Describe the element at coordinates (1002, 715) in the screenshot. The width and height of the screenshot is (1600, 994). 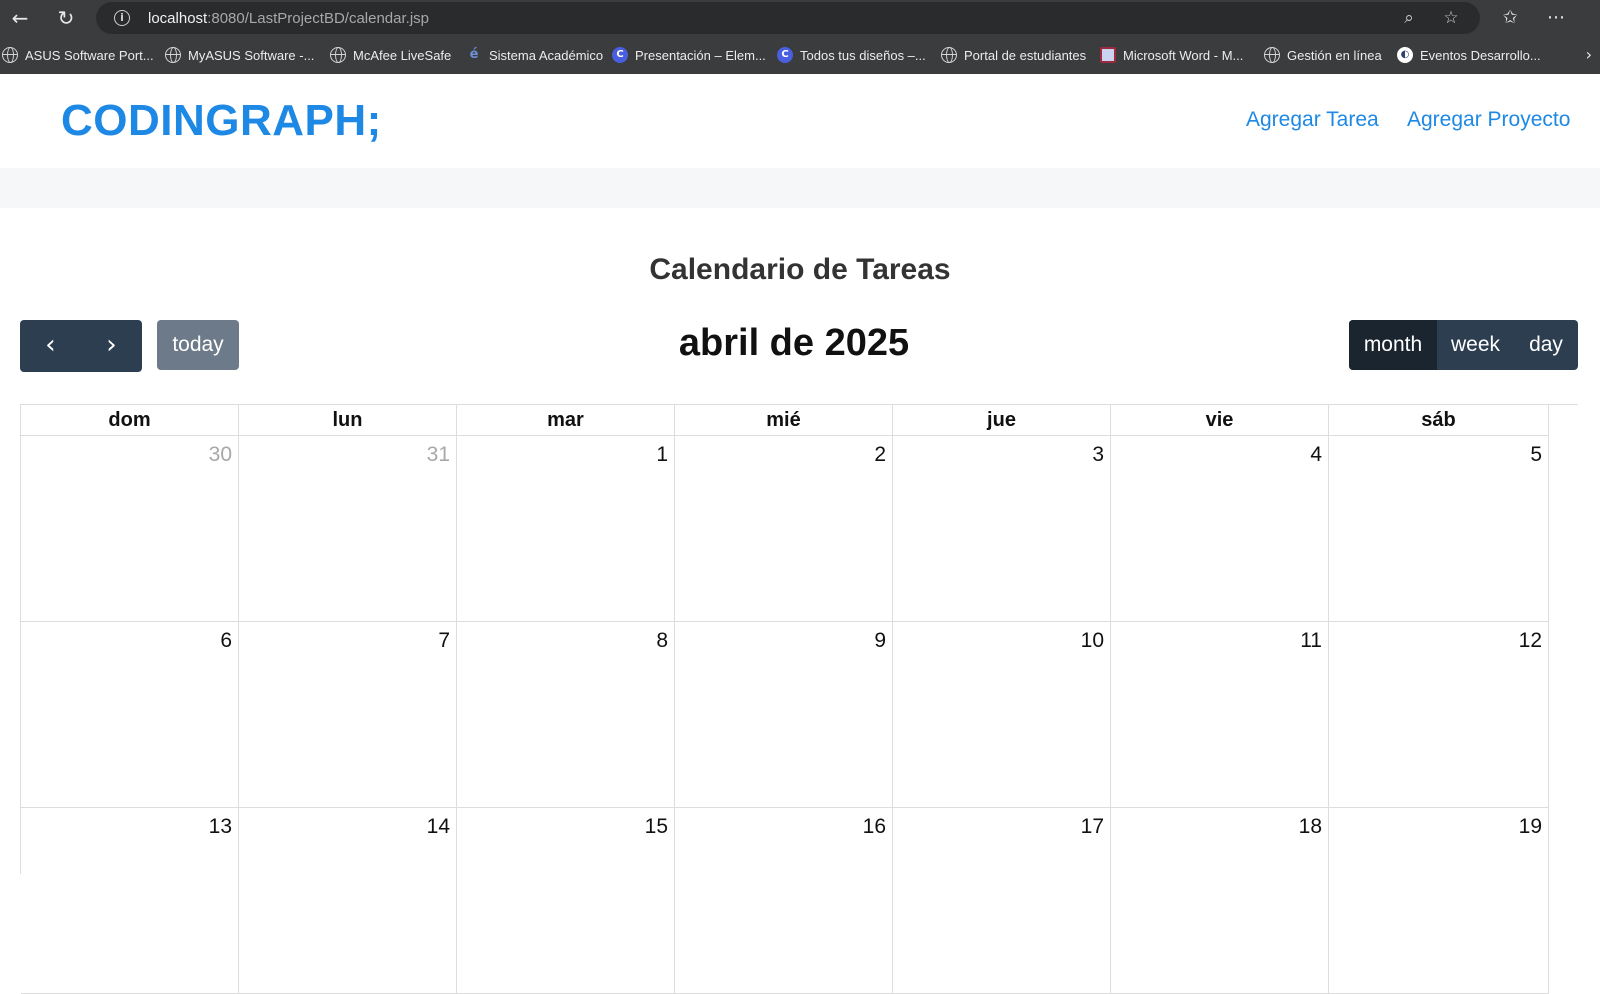
I see `calendar-day-cell: 10` at that location.